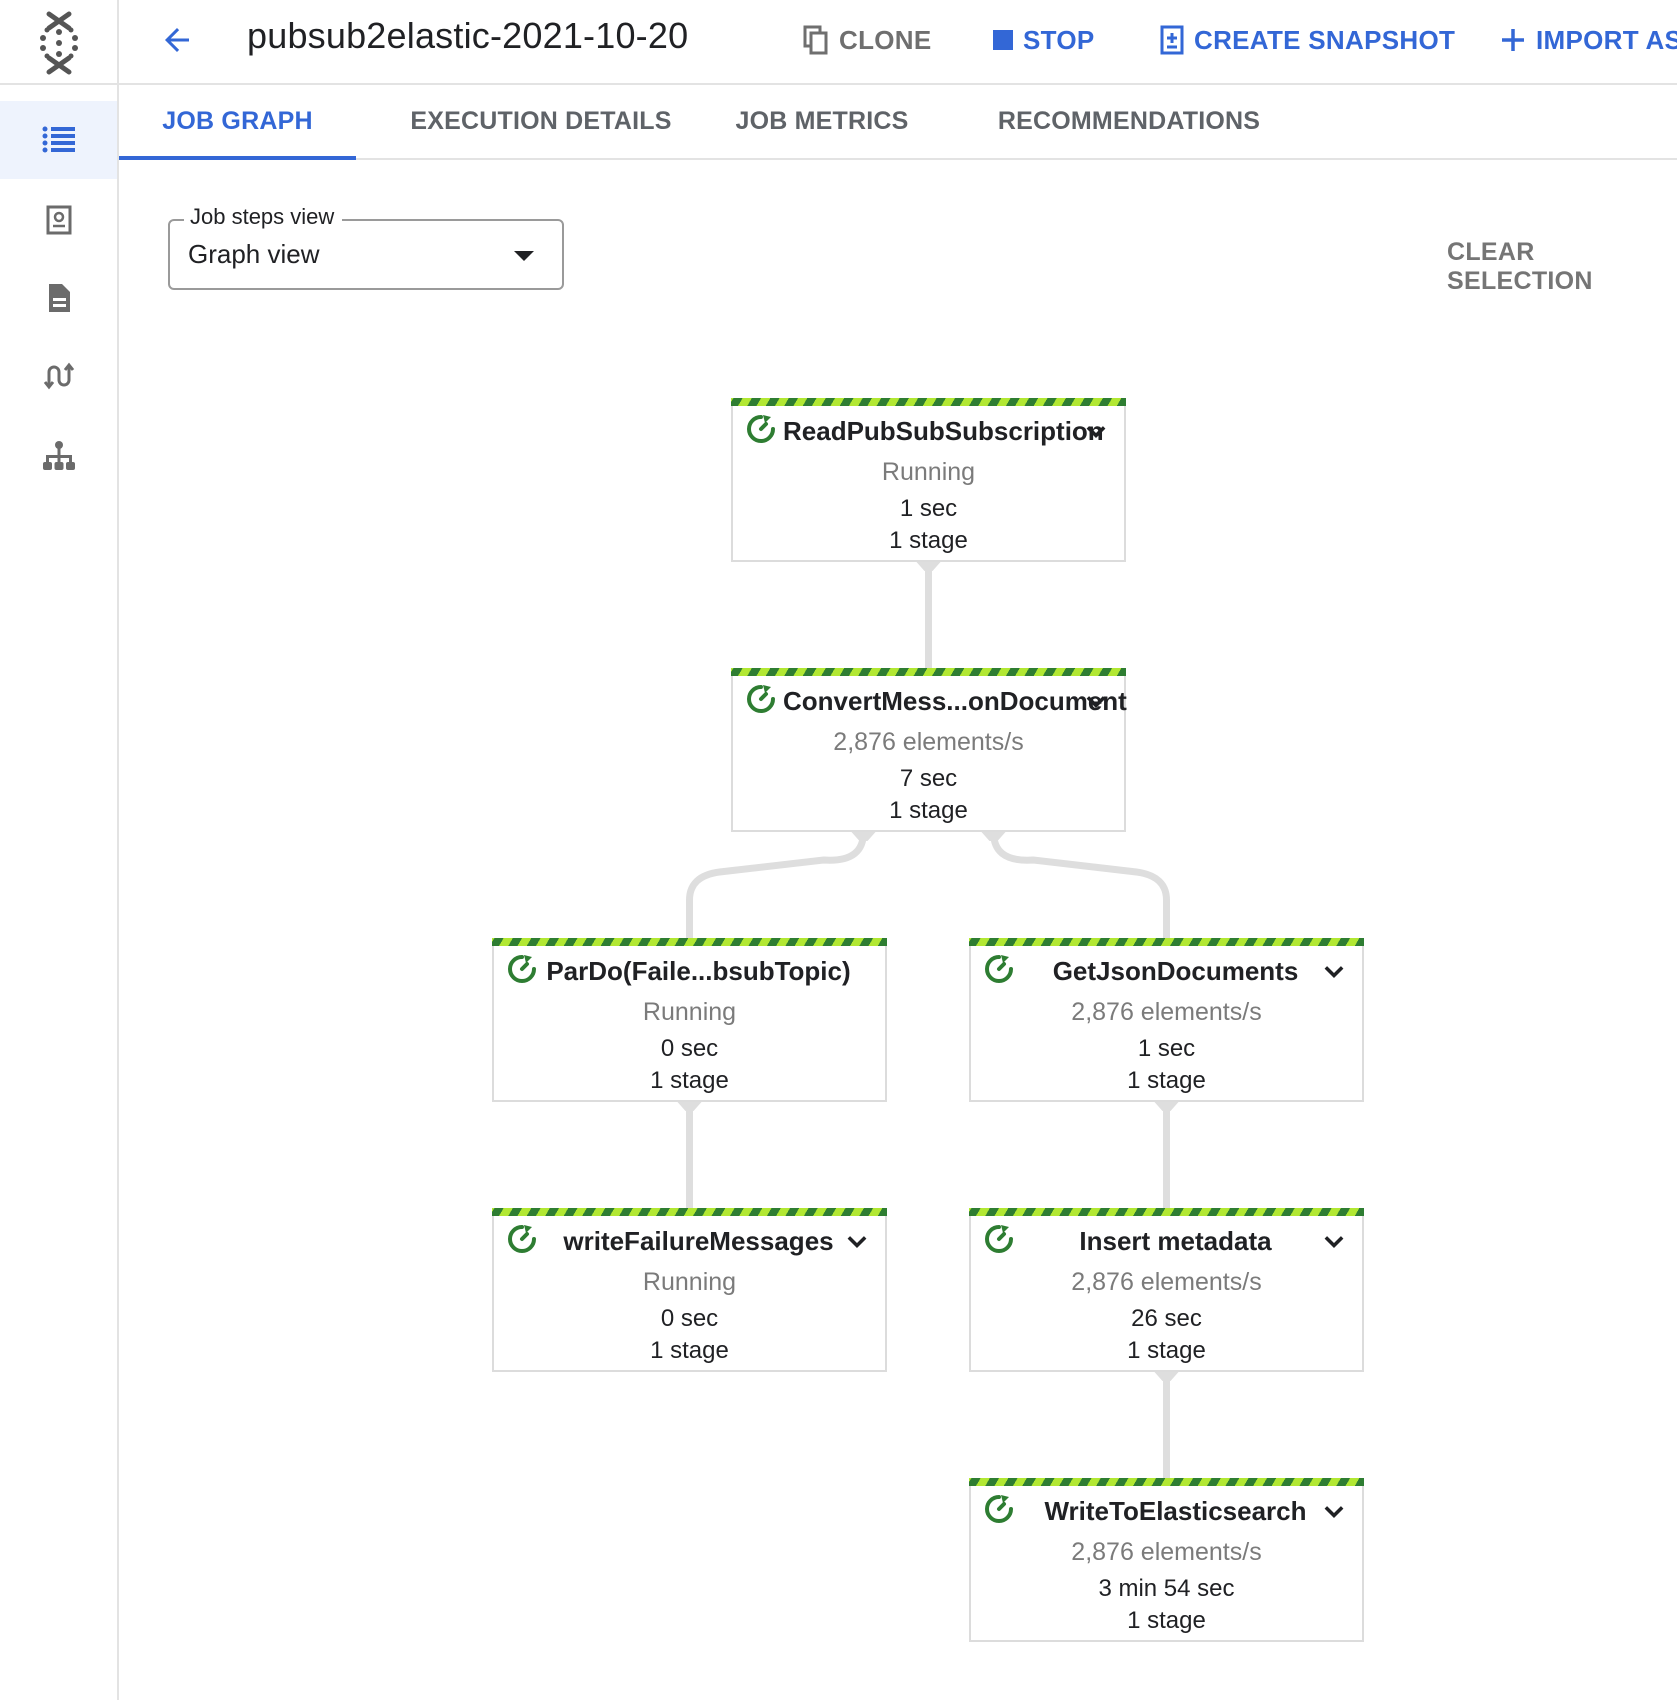 This screenshot has height=1700, width=1677. I want to click on node-name: writeFailureMessages, so click(698, 1241).